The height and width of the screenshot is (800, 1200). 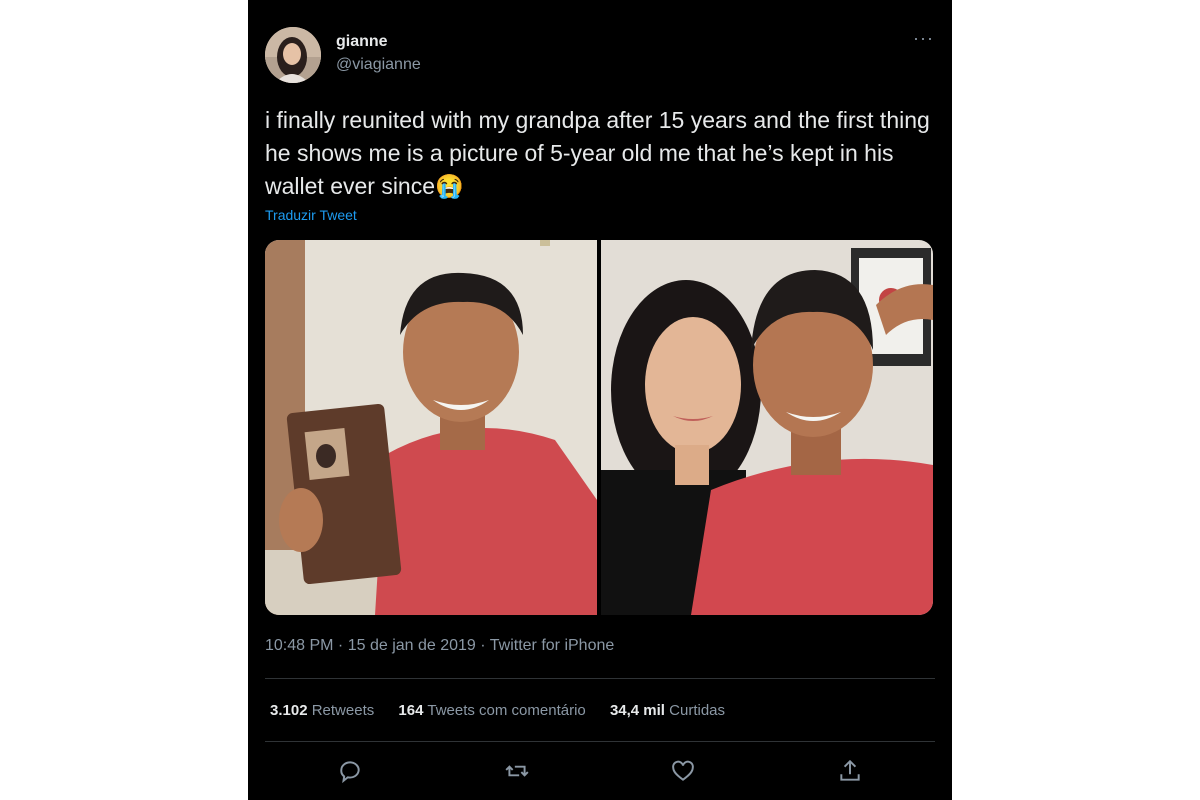 What do you see at coordinates (697, 710) in the screenshot?
I see `likes-label: Curtidas` at bounding box center [697, 710].